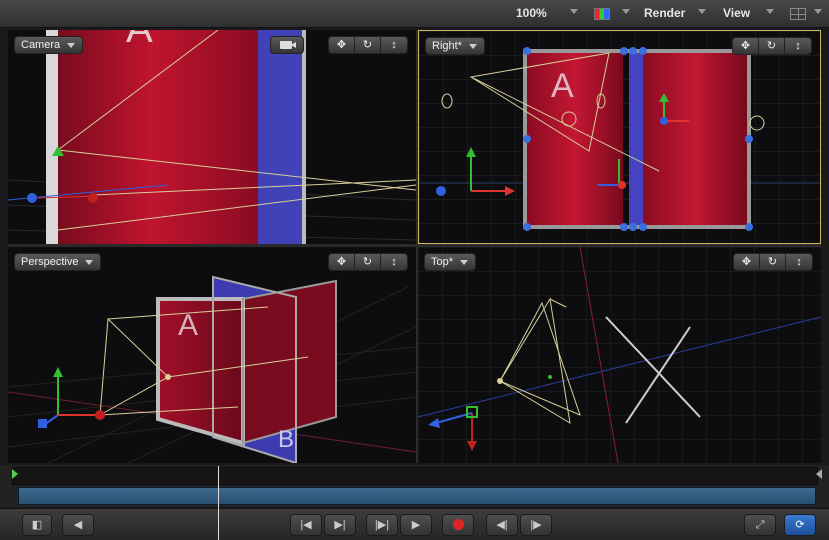 This screenshot has width=829, height=540. Describe the element at coordinates (286, 439) in the screenshot. I see `layer-b-letter: B` at that location.